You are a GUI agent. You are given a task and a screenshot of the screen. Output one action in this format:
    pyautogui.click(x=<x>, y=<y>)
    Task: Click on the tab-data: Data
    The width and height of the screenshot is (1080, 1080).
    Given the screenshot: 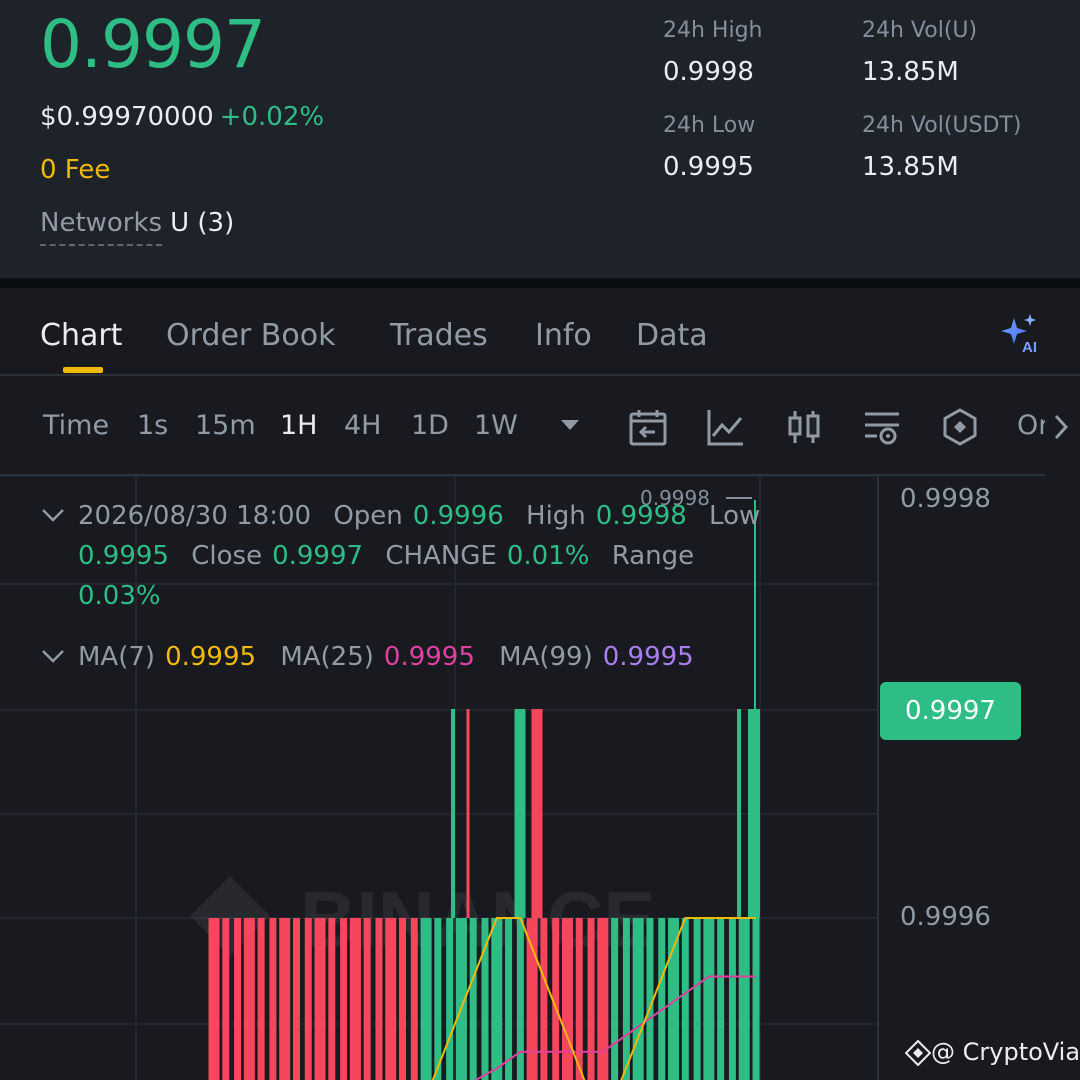 What is the action you would take?
    pyautogui.click(x=672, y=335)
    